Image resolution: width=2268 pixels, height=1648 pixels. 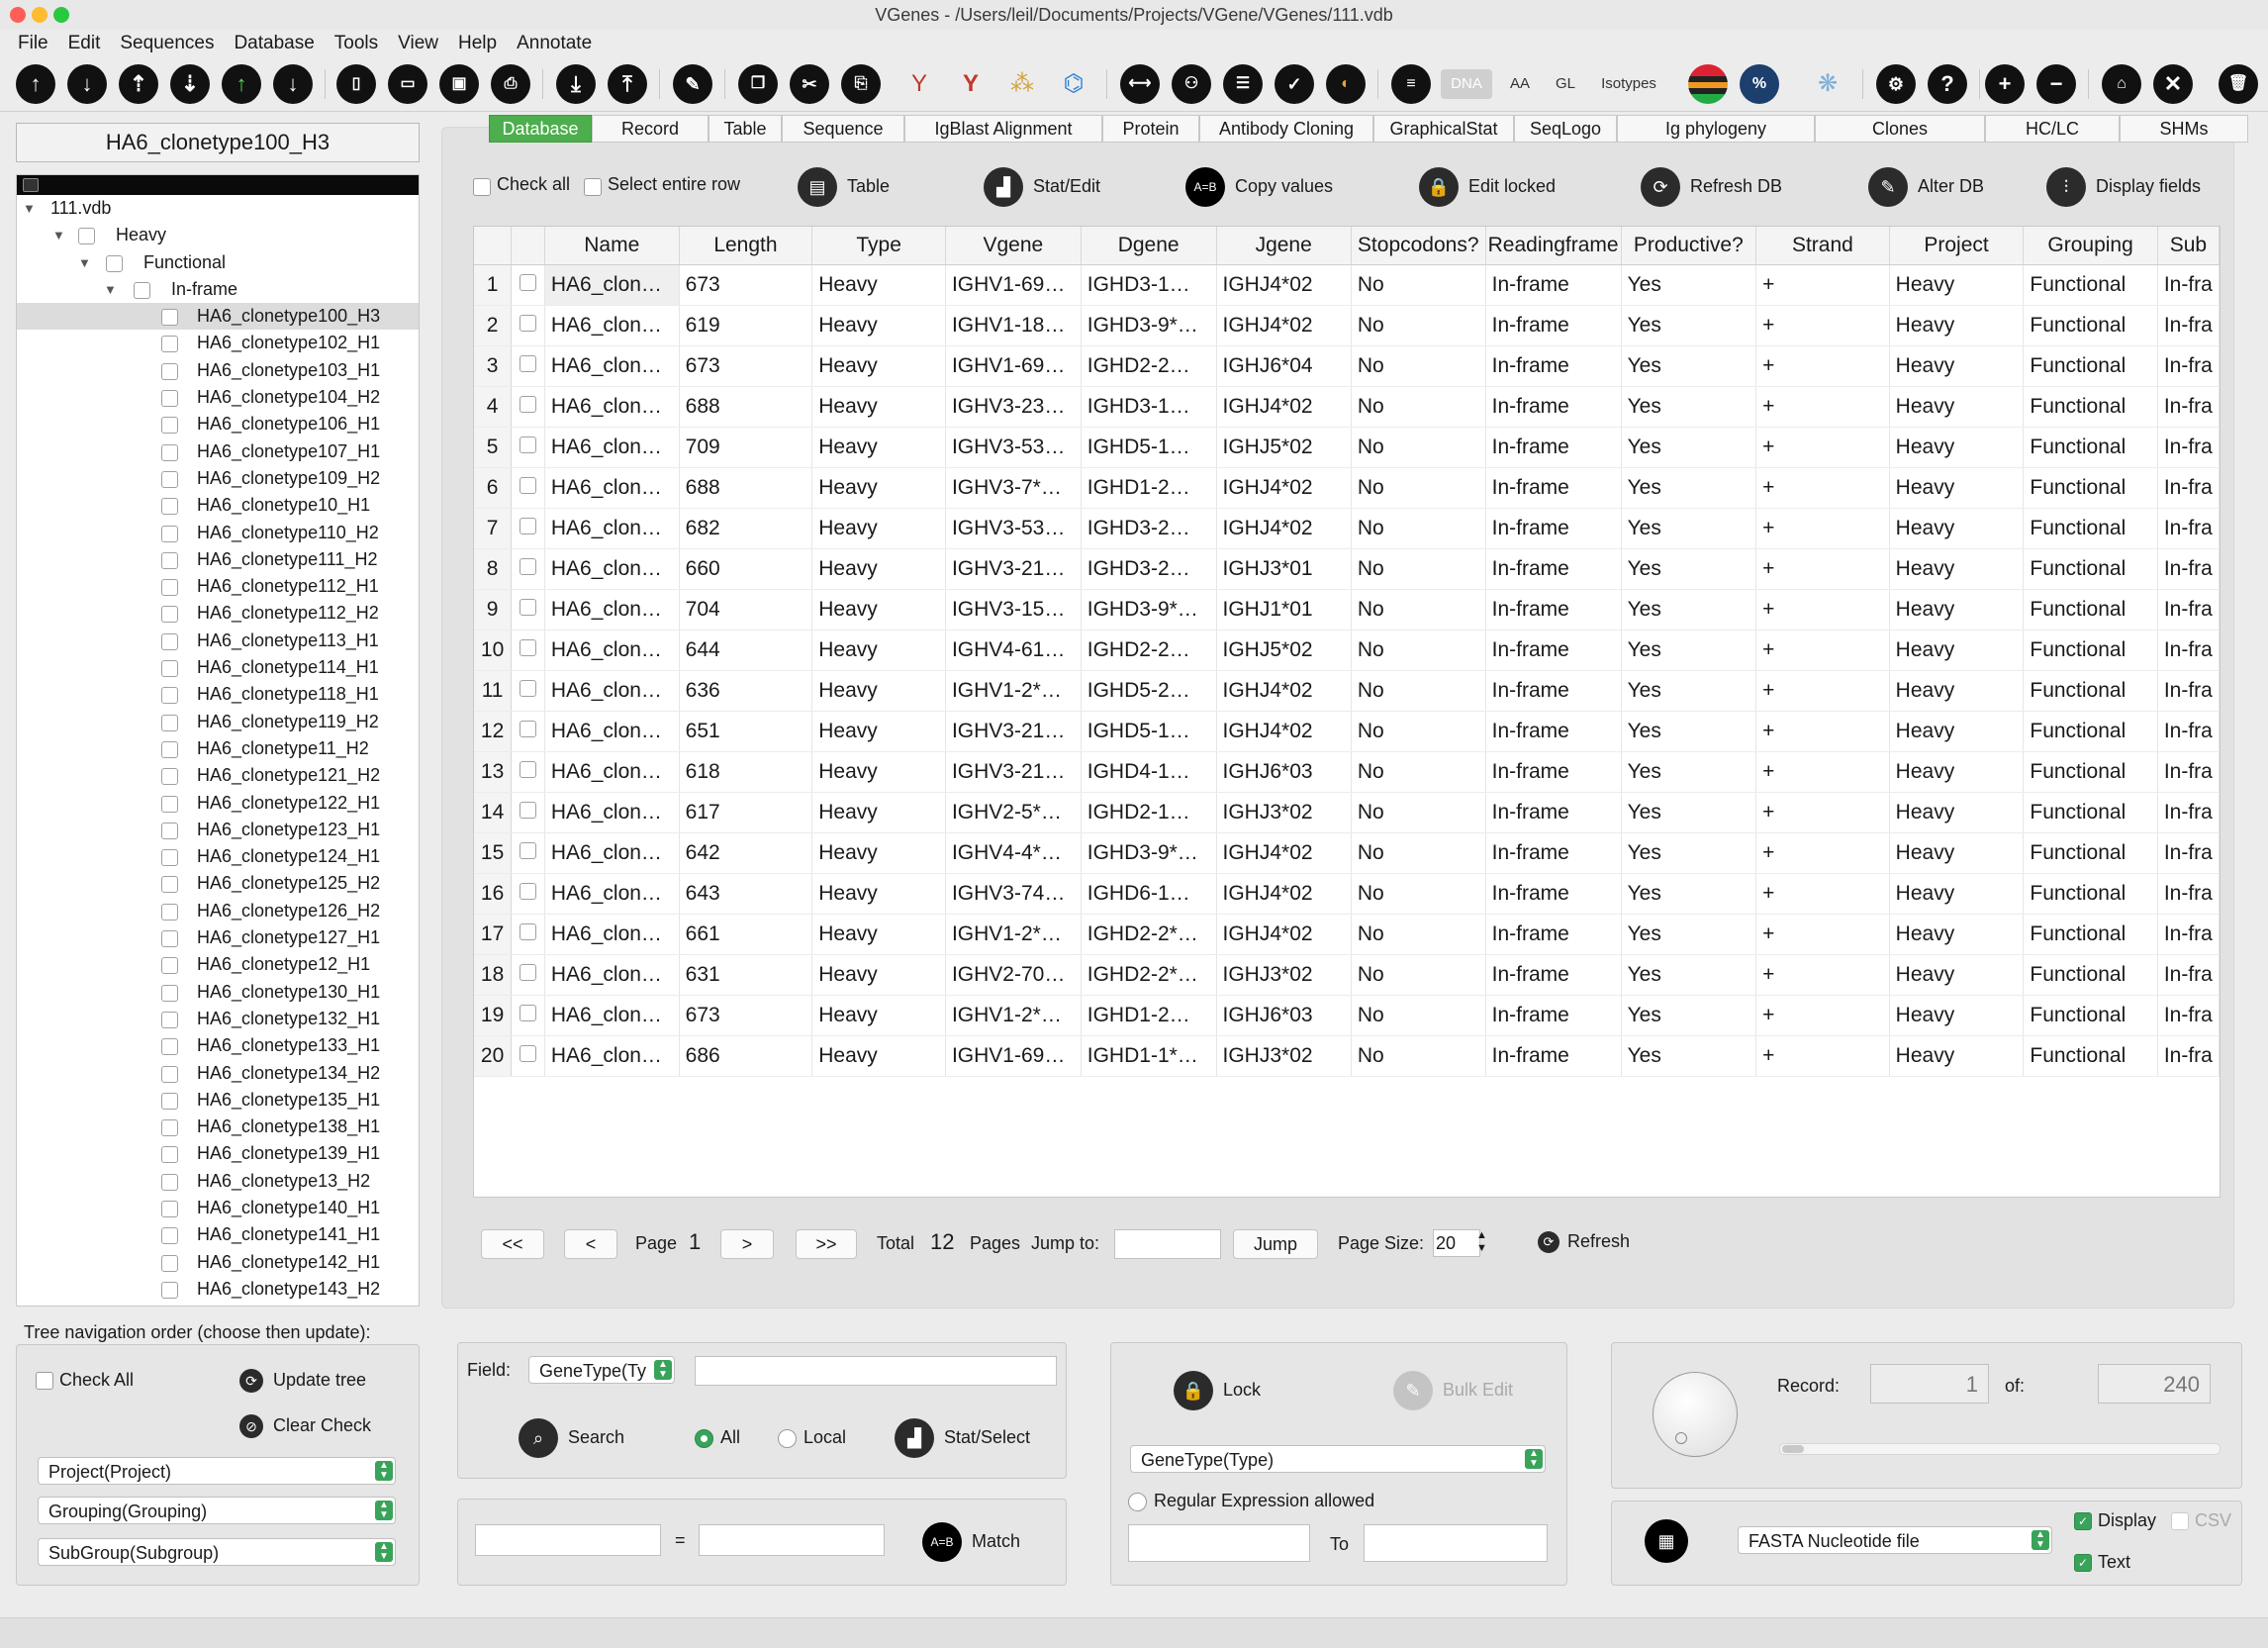 I want to click on tree-leaf: HA6_clonetype112_H1, so click(x=218, y=586).